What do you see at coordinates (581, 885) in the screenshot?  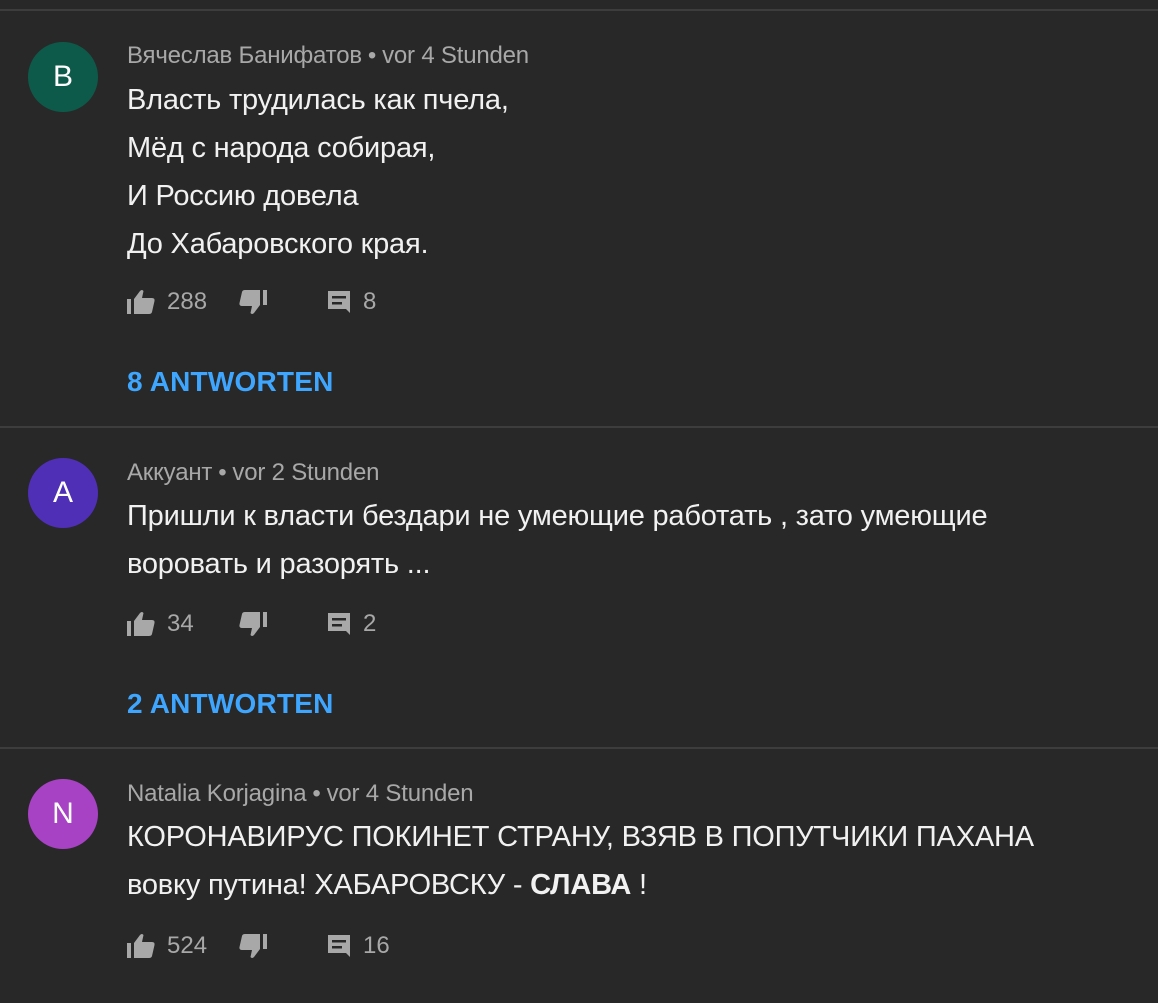 I see `comment-bold-text: СЛАВА` at bounding box center [581, 885].